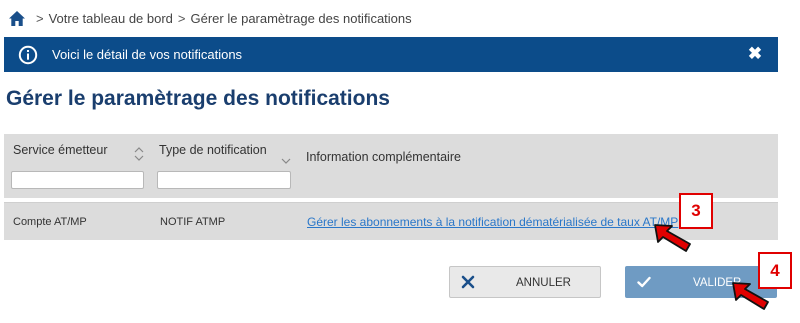 This screenshot has width=800, height=323. I want to click on cancel-button: ANNULER, so click(525, 282).